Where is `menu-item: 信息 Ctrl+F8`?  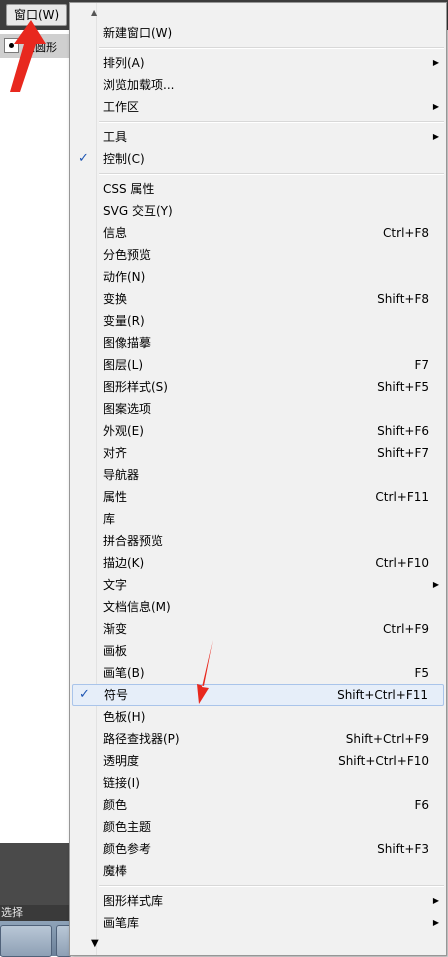 menu-item: 信息 Ctrl+F8 is located at coordinates (258, 233).